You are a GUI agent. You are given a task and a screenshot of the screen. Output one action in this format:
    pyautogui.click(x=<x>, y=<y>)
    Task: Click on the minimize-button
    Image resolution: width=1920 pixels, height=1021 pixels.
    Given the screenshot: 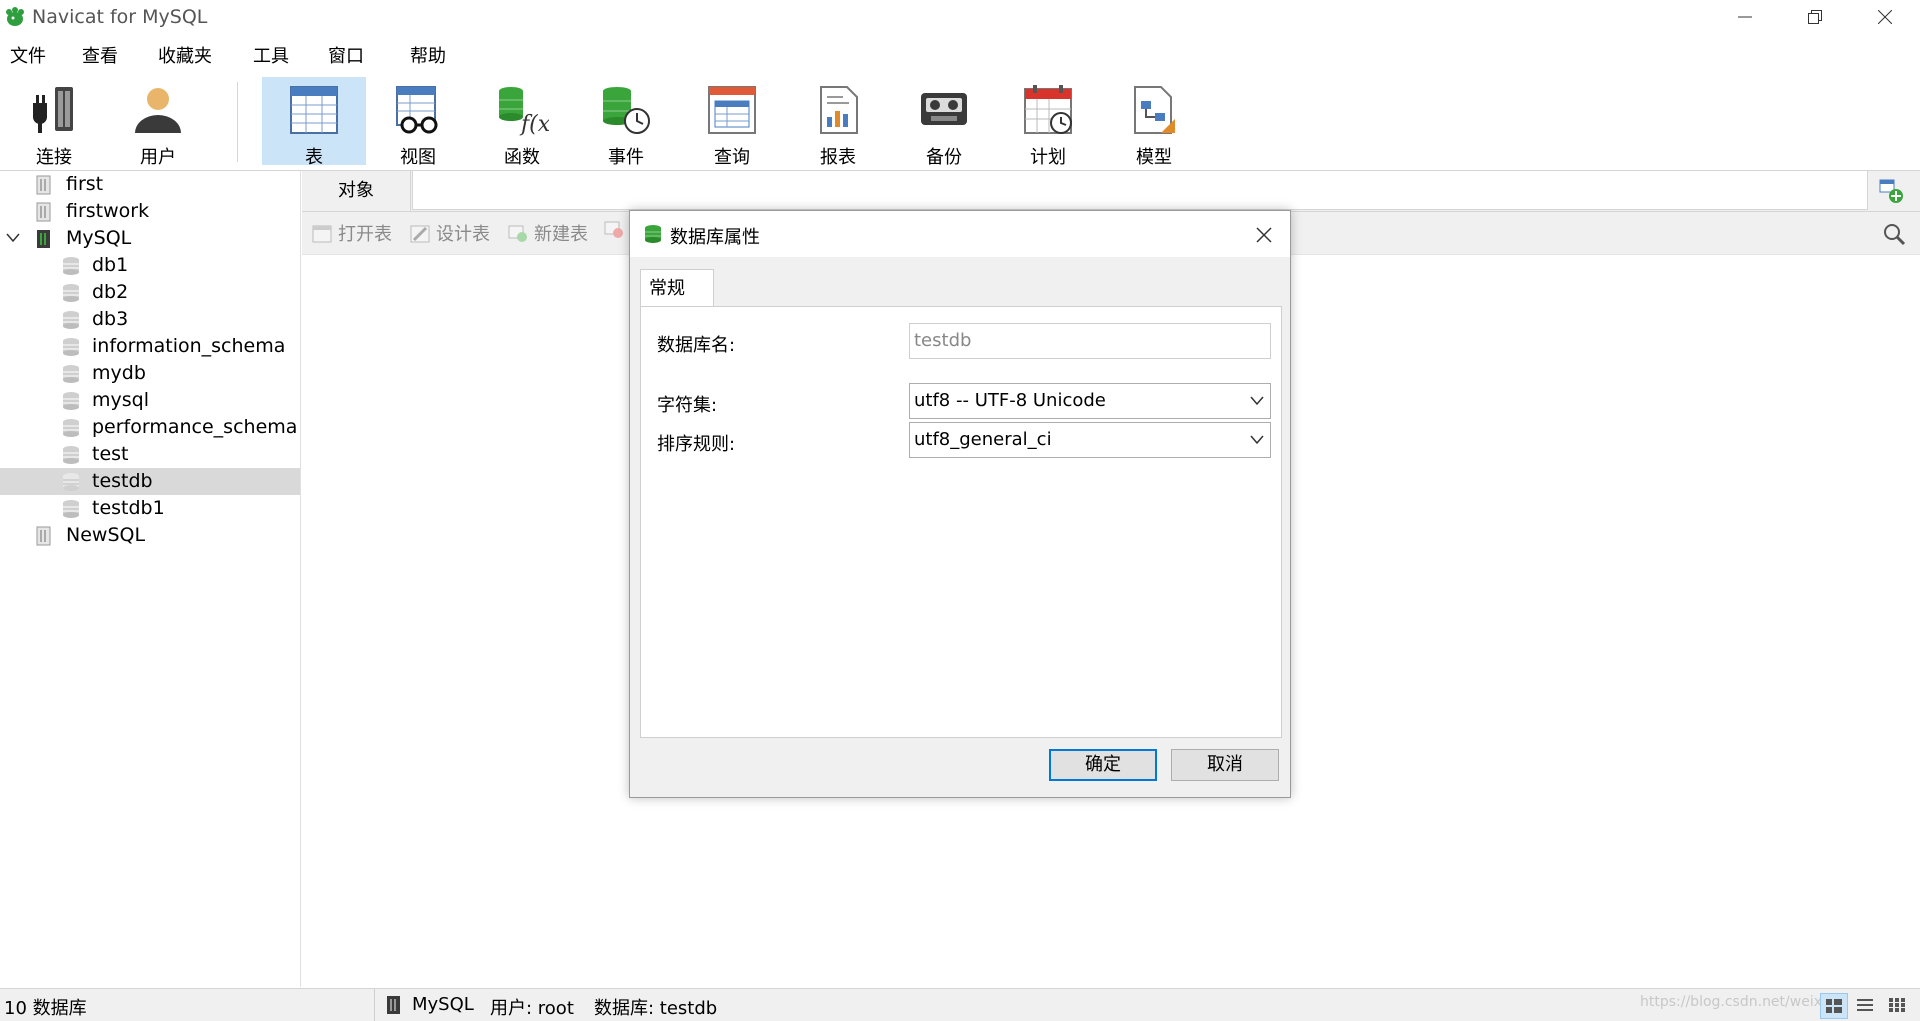 What is the action you would take?
    pyautogui.click(x=1745, y=17)
    